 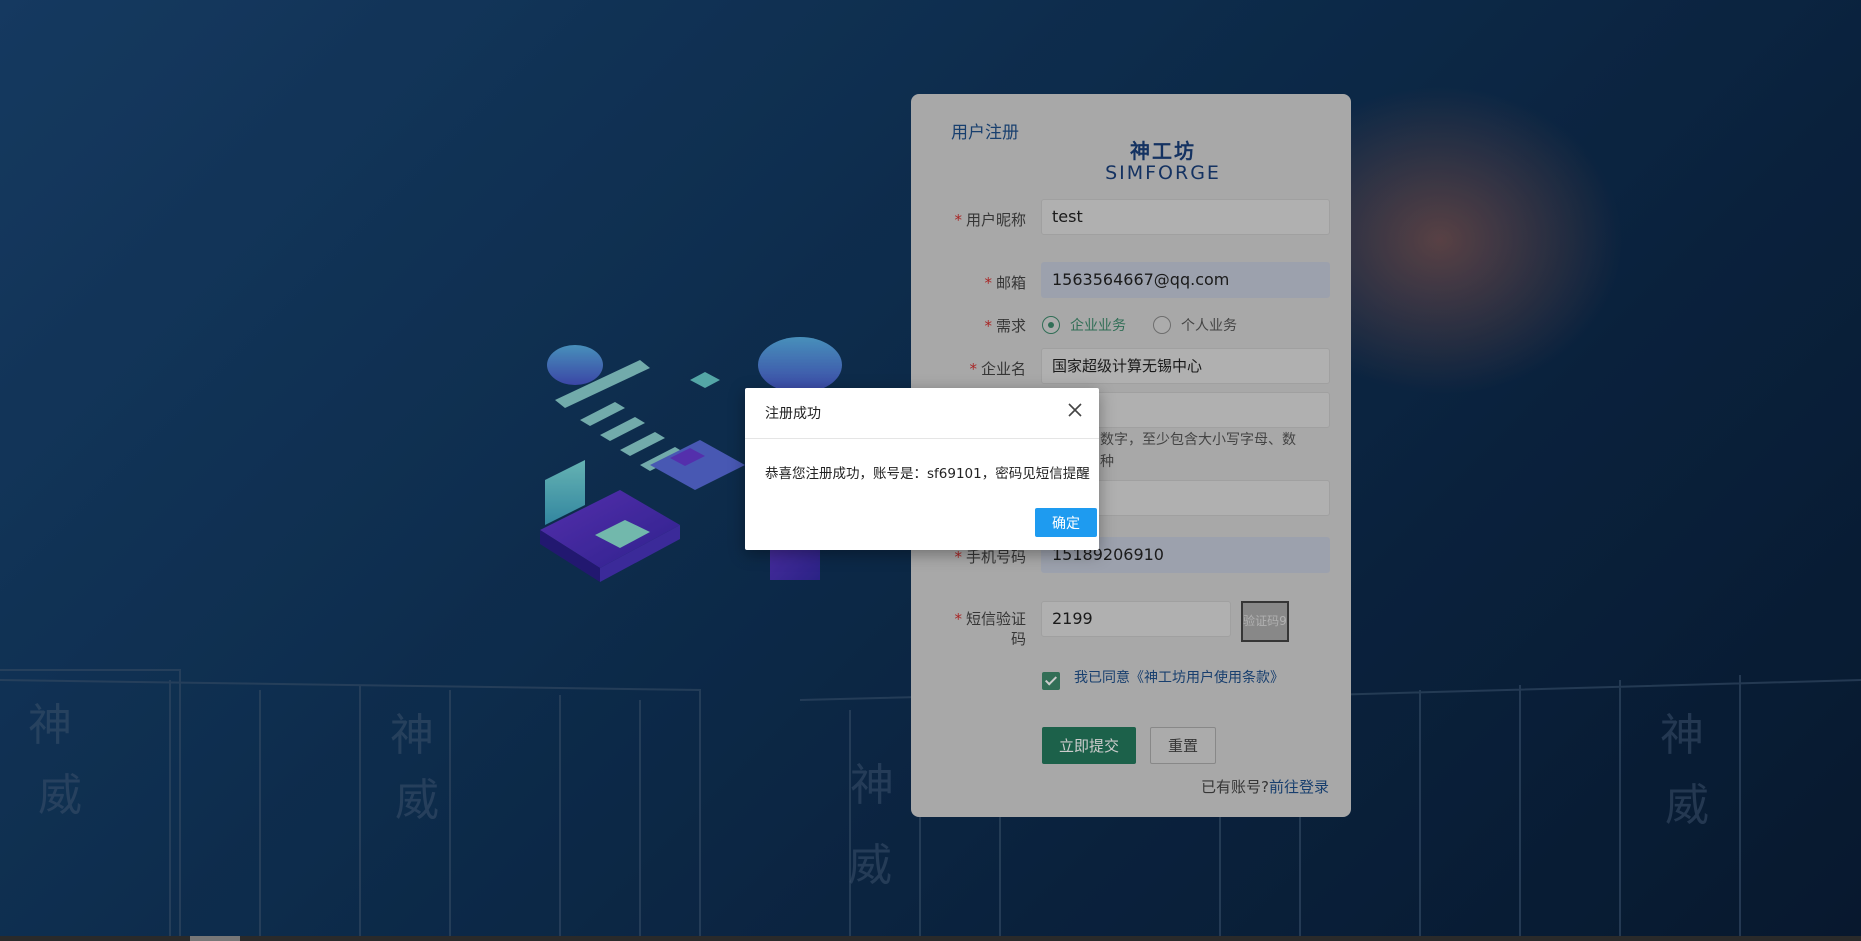 I want to click on dialog-ok-button: 确定, so click(x=1066, y=522).